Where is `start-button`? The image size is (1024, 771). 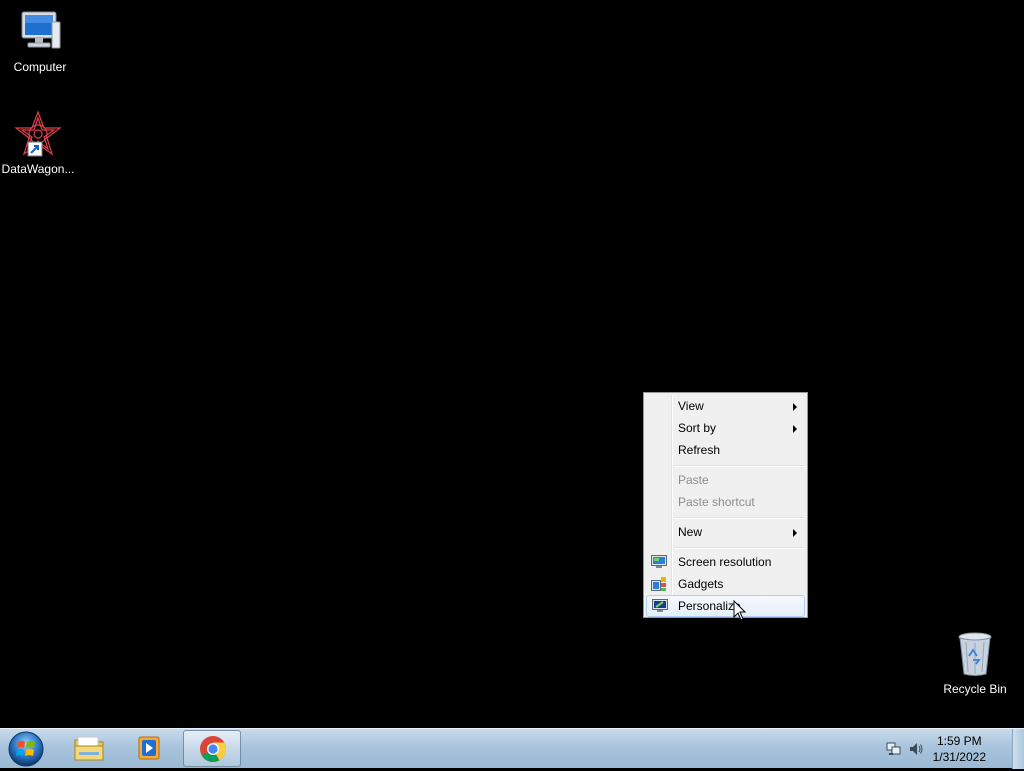
start-button is located at coordinates (26, 749).